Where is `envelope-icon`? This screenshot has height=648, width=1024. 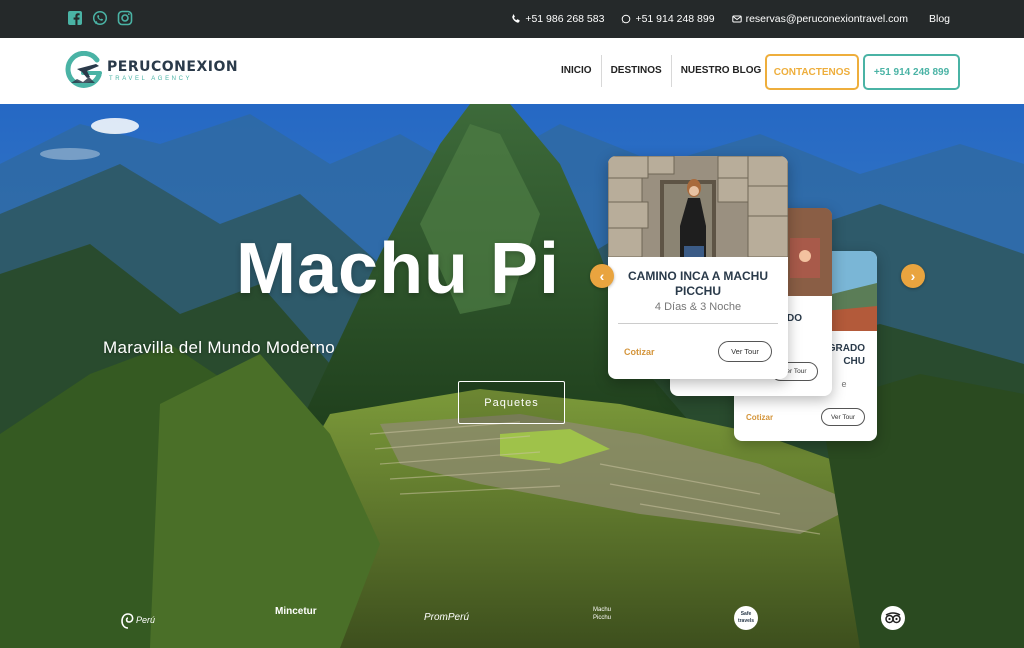
envelope-icon is located at coordinates (736, 19).